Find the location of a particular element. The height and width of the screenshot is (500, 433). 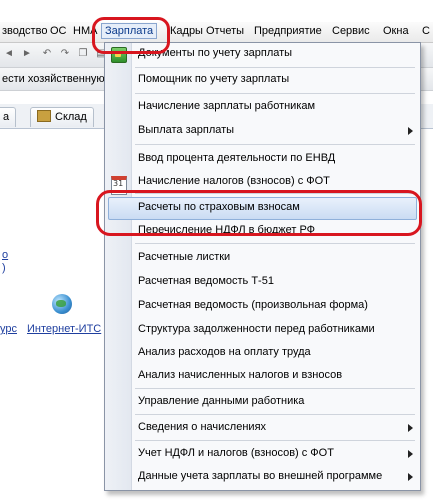

menu-item-label: Расчетные листки is located at coordinates (184, 257).